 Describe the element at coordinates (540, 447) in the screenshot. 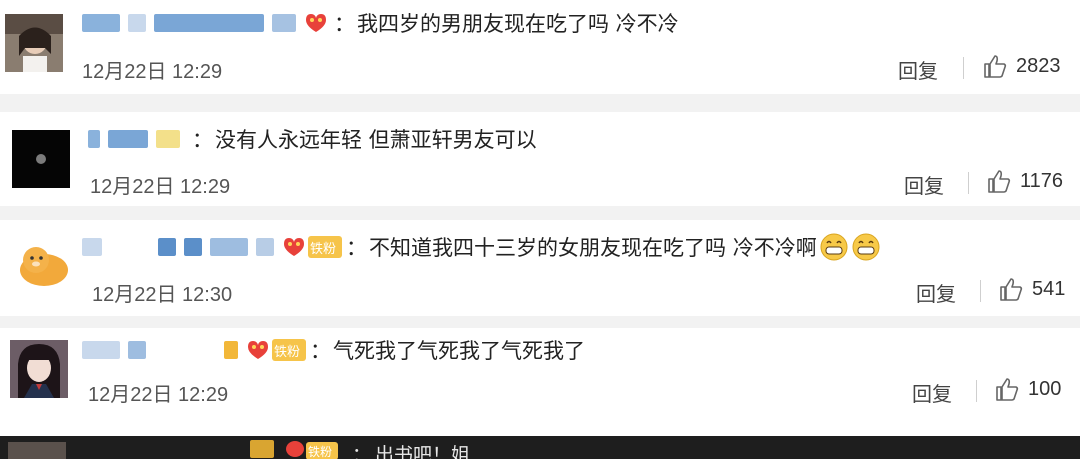

I see `comment-item-dark: 铁粉 ： 出书吧！姐` at that location.